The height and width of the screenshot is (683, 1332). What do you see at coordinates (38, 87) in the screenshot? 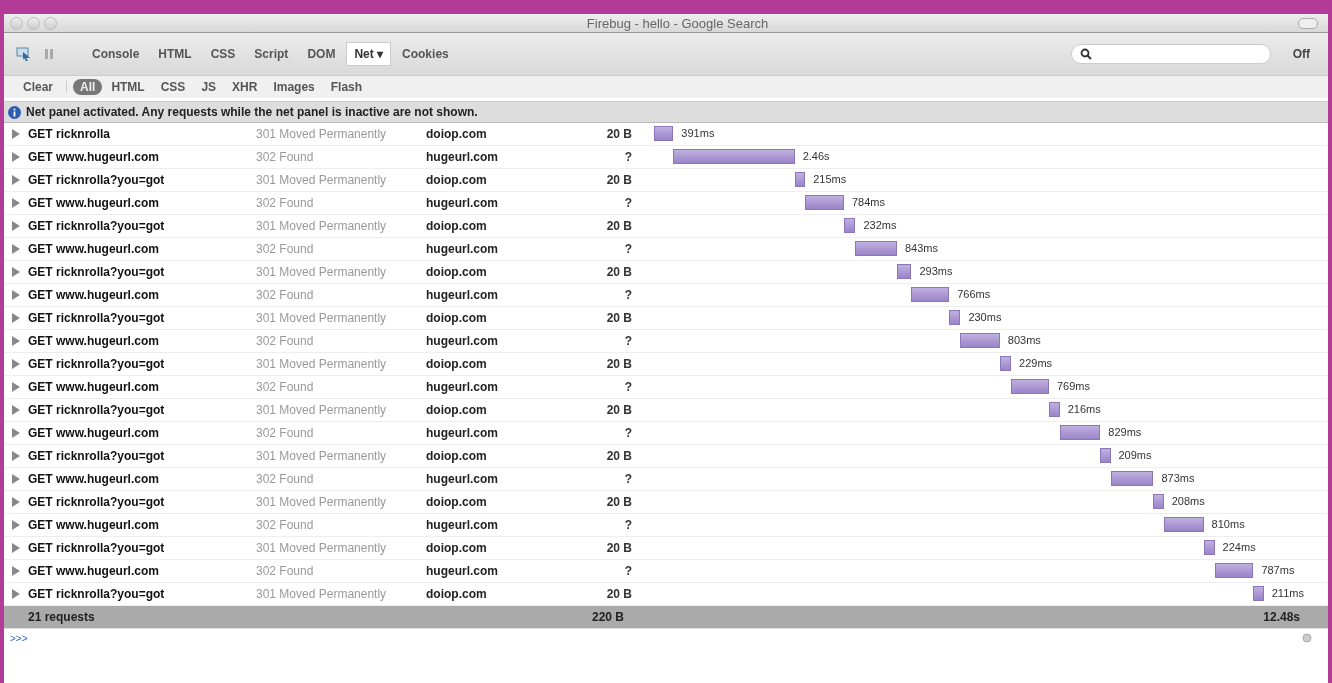
I see `clear-button: Clear` at bounding box center [38, 87].